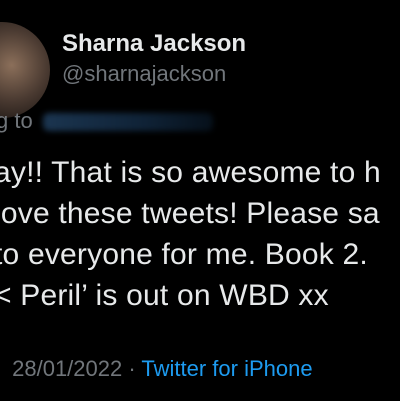 Image resolution: width=400 pixels, height=401 pixels. Describe the element at coordinates (190, 172) in the screenshot. I see `tweet-text-line-1: ay!! That is so awesome to h` at that location.